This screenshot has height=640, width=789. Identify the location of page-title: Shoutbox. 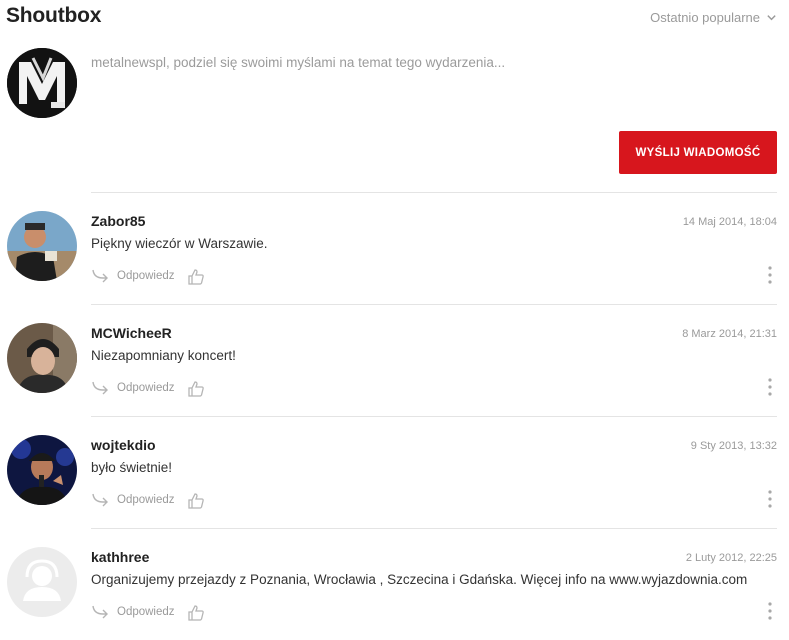
(54, 15).